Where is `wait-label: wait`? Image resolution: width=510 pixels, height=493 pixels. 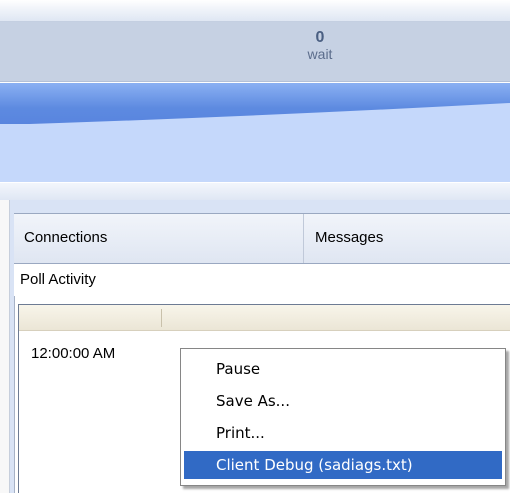 wait-label: wait is located at coordinates (320, 54).